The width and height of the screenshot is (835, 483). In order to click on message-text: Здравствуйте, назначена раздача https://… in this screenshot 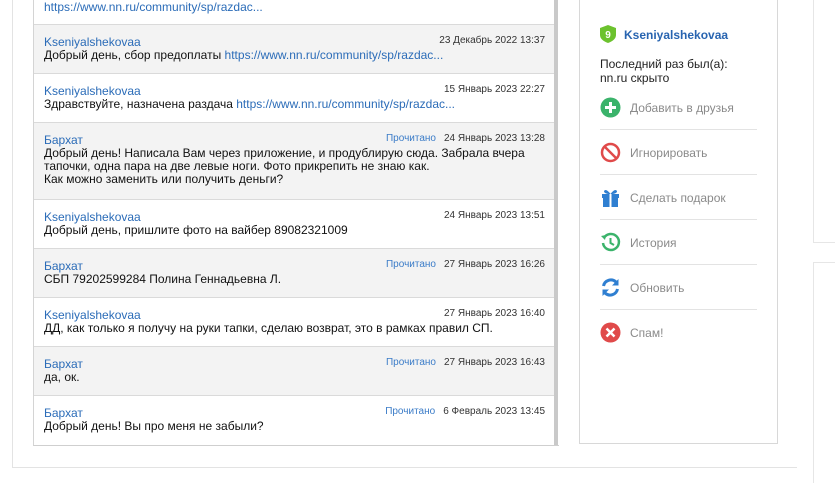, I will do `click(249, 104)`.